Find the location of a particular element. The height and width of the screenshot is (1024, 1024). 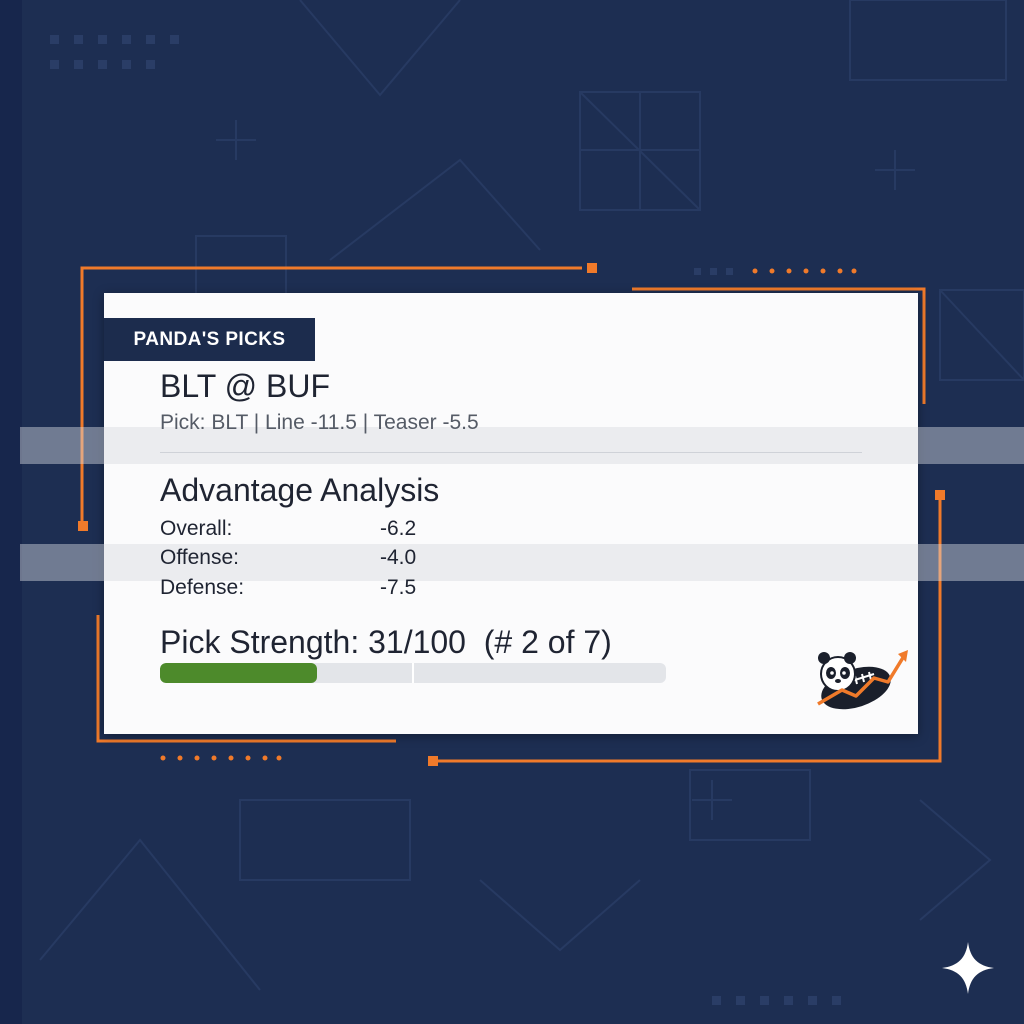

metric-value-defense: -7.5 is located at coordinates (398, 587).